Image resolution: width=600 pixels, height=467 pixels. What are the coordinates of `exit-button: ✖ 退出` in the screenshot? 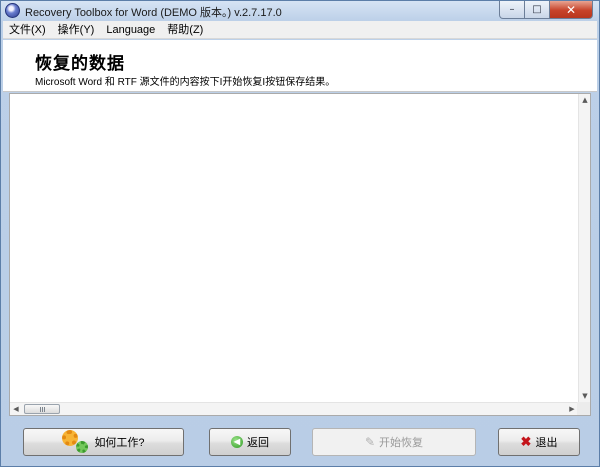 It's located at (539, 442).